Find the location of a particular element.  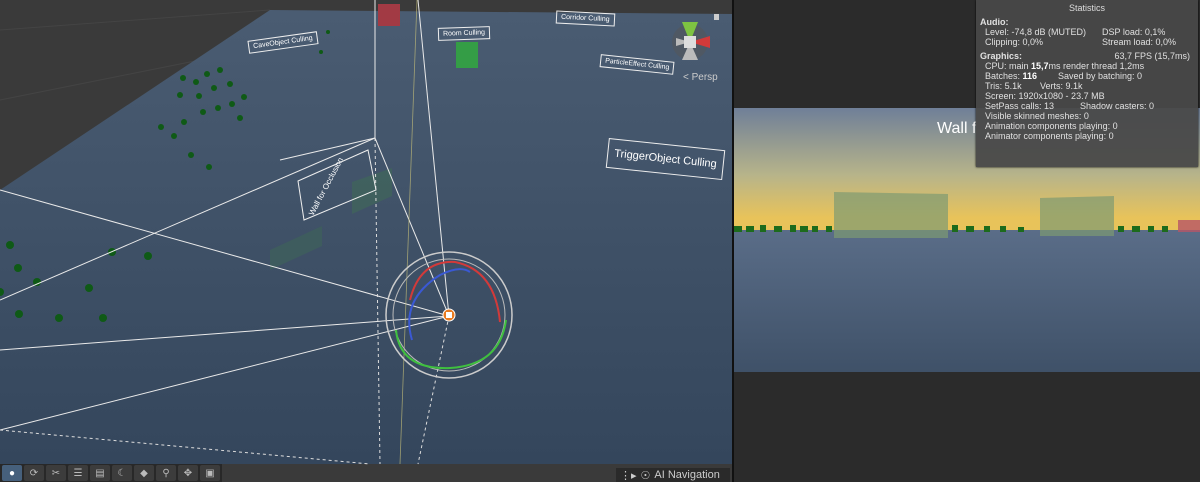

camera-tool-icon: ▣ is located at coordinates (210, 473).